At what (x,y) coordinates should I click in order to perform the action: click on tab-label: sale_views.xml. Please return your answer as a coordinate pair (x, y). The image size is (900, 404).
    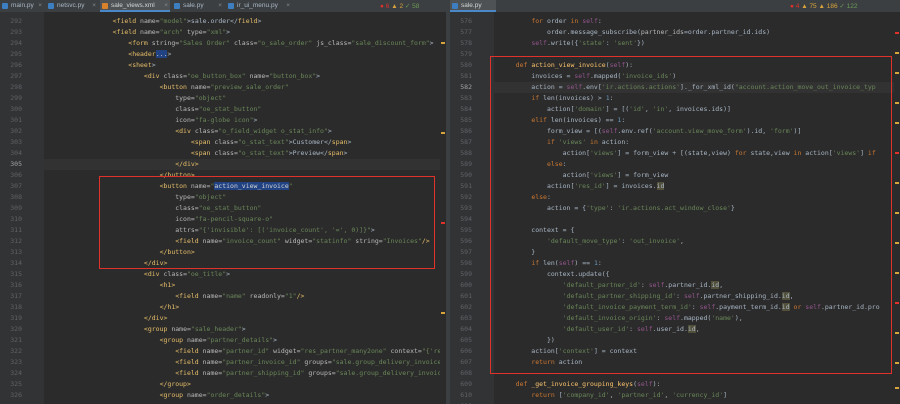
    Looking at the image, I should click on (133, 5).